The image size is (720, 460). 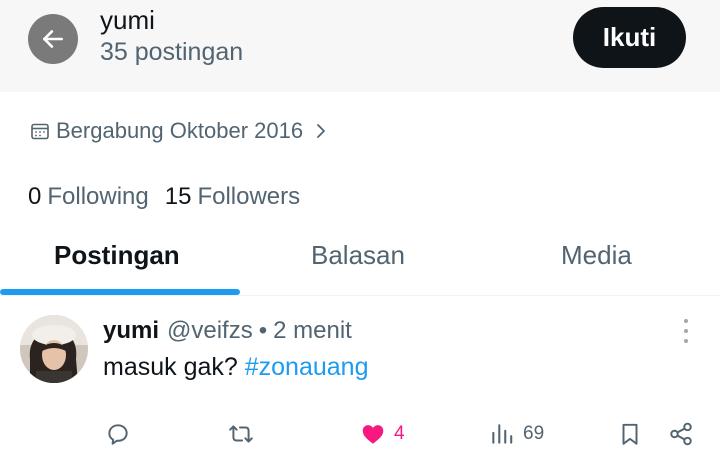 I want to click on reply-icon, so click(x=118, y=434).